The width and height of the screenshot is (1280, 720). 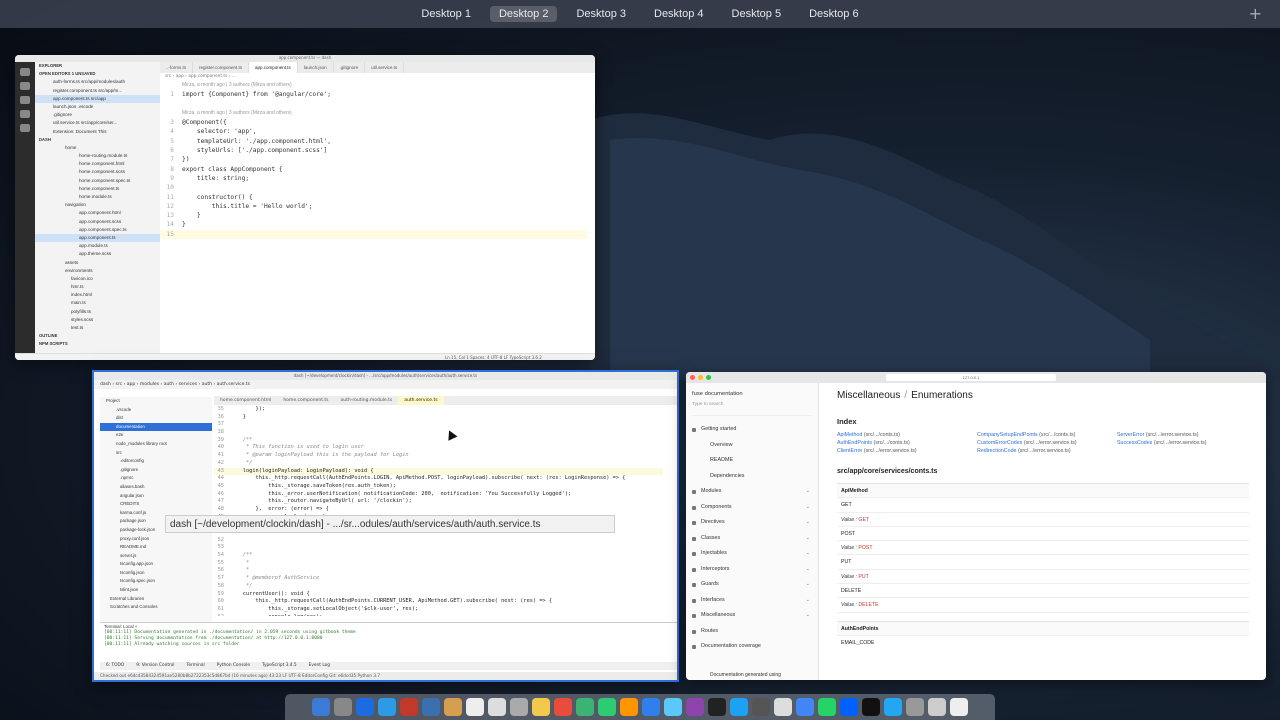 What do you see at coordinates (350, 67) in the screenshot?
I see `editor-tab: .gitignore` at bounding box center [350, 67].